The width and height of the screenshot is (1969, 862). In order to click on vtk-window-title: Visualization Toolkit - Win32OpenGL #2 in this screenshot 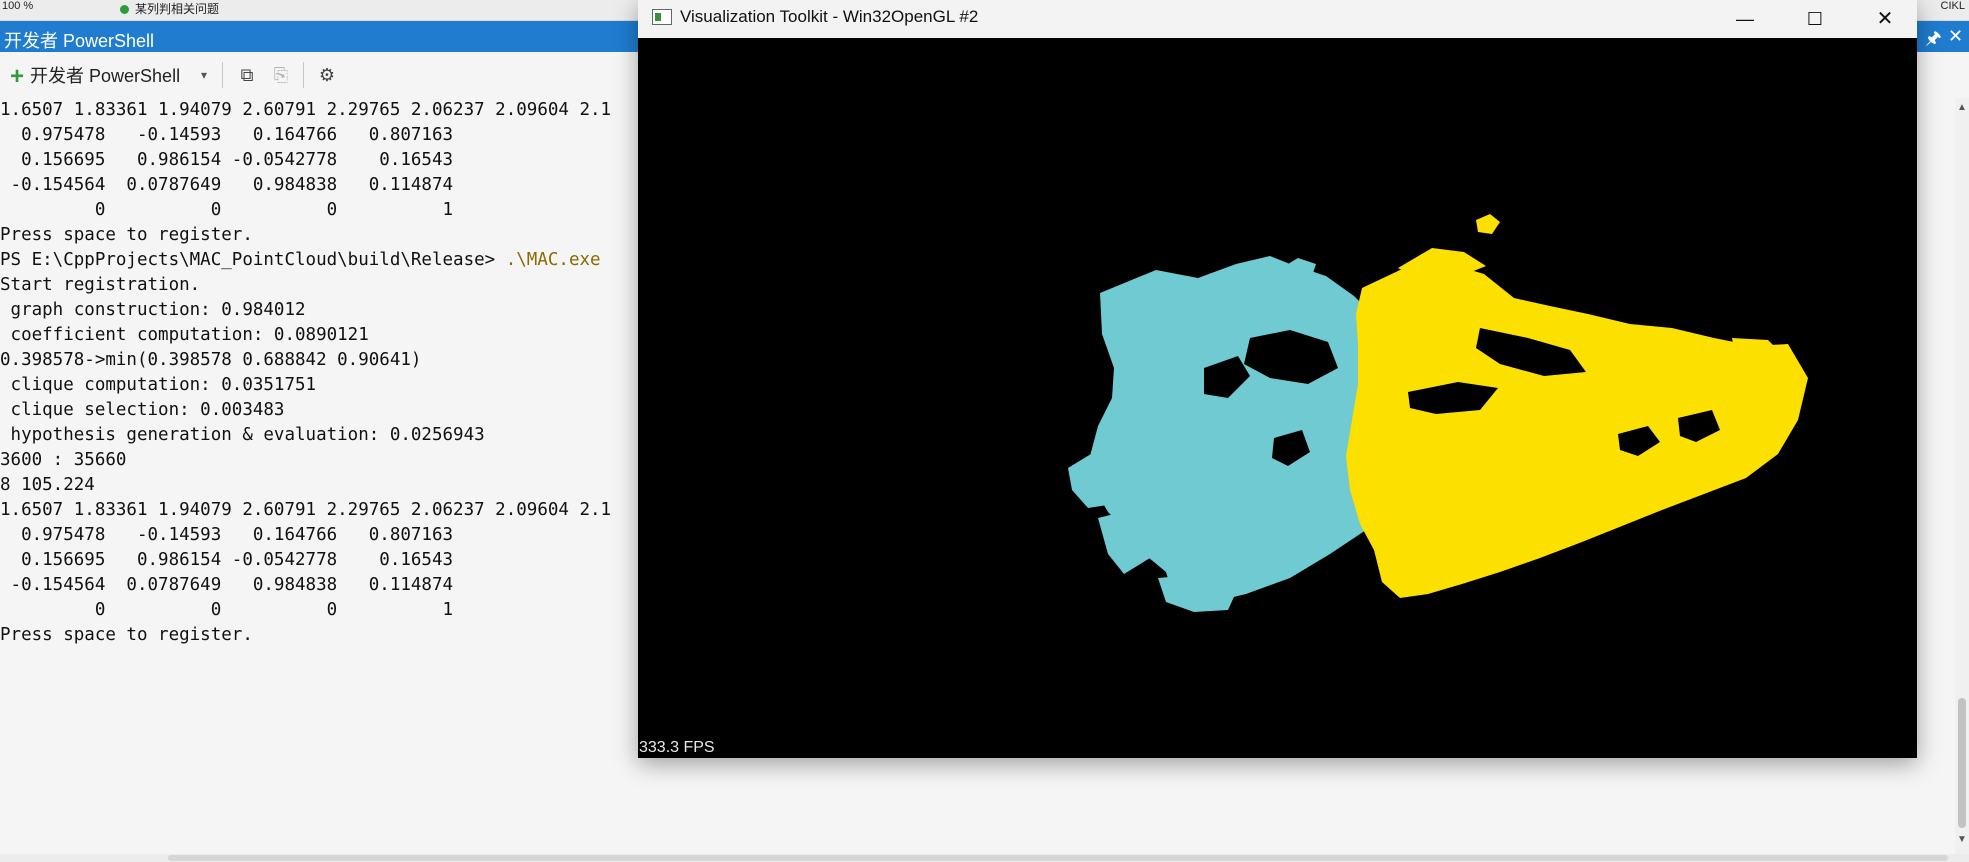, I will do `click(829, 16)`.